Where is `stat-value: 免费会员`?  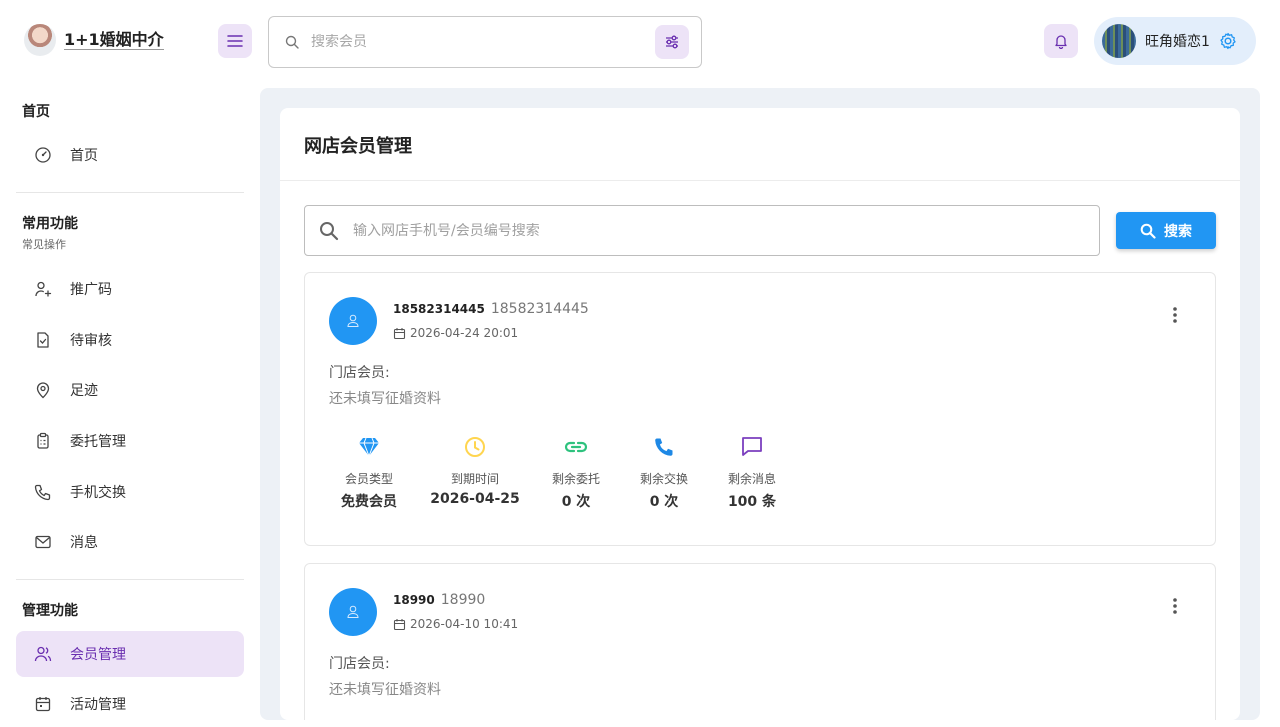 stat-value: 免费会员 is located at coordinates (369, 502).